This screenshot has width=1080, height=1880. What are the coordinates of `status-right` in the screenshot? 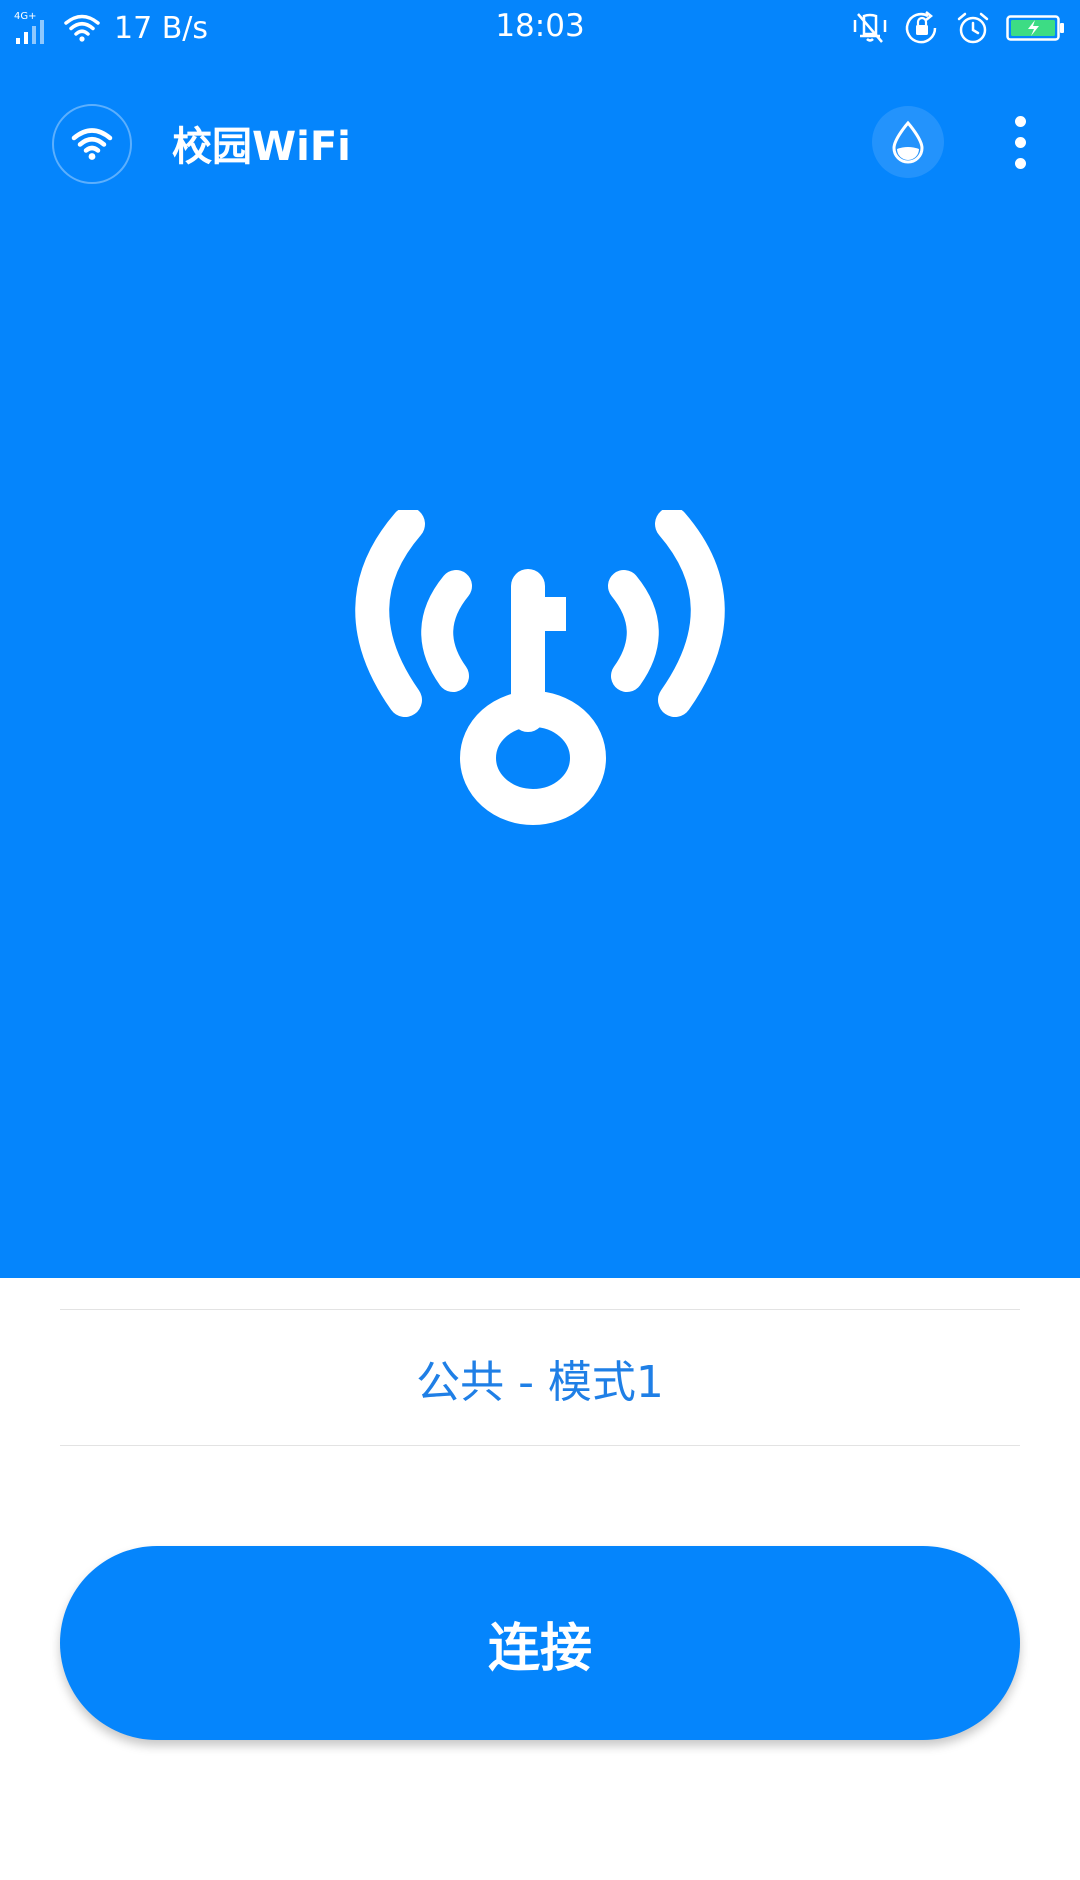 It's located at (959, 28).